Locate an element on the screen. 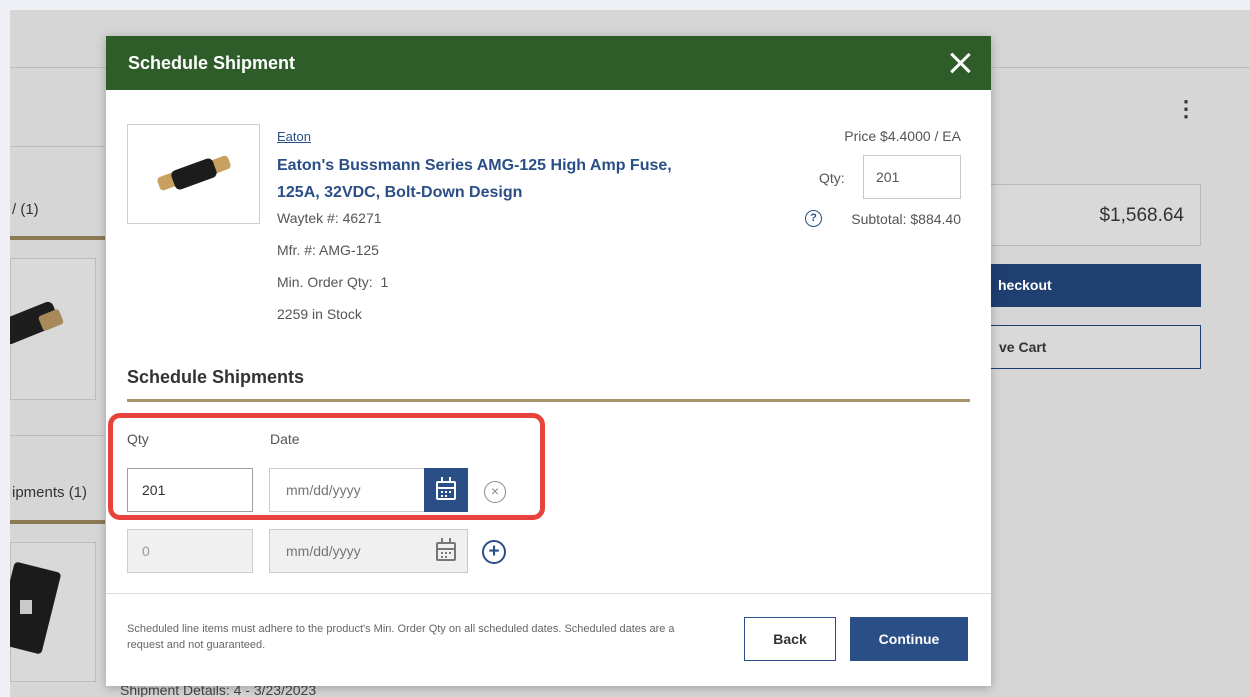 The image size is (1250, 697). more-options-icon: ⋮ is located at coordinates (1186, 109).